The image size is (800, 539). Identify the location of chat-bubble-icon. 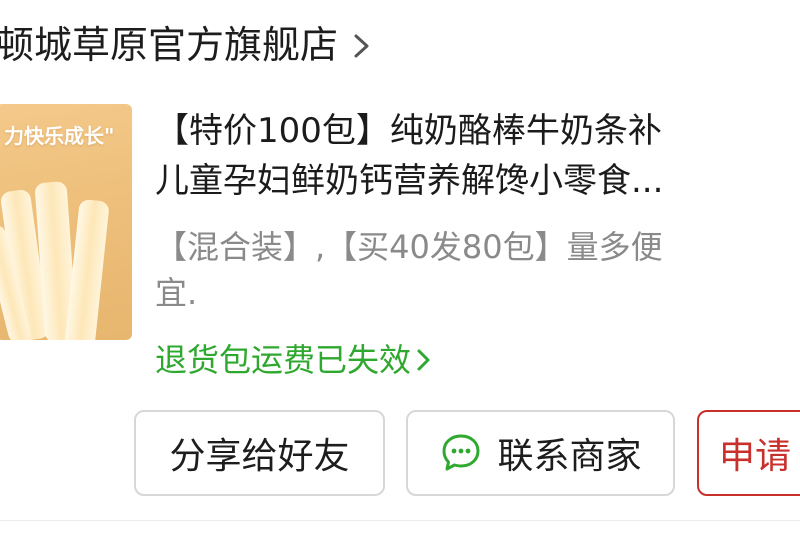
(461, 452).